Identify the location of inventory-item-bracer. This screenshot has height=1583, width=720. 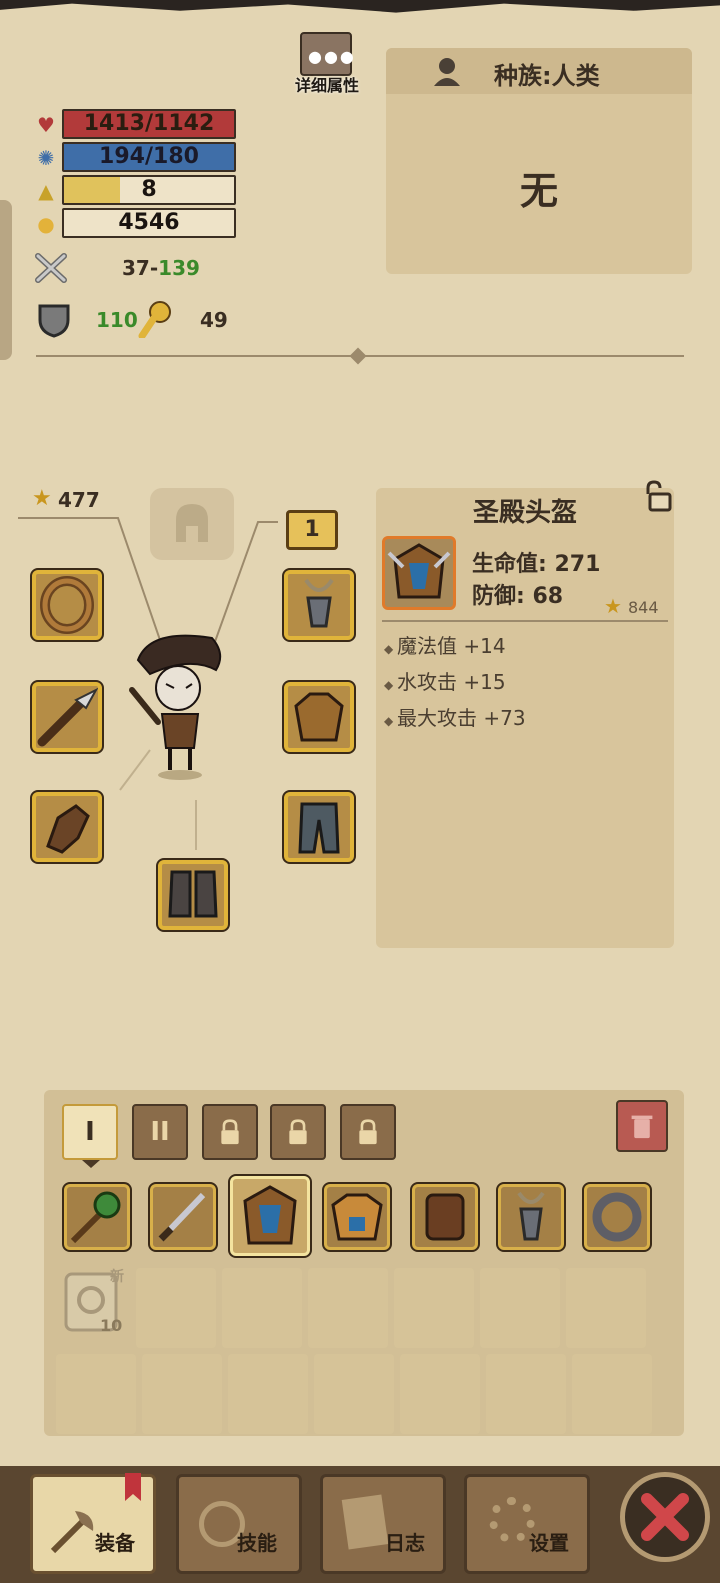
(445, 1217).